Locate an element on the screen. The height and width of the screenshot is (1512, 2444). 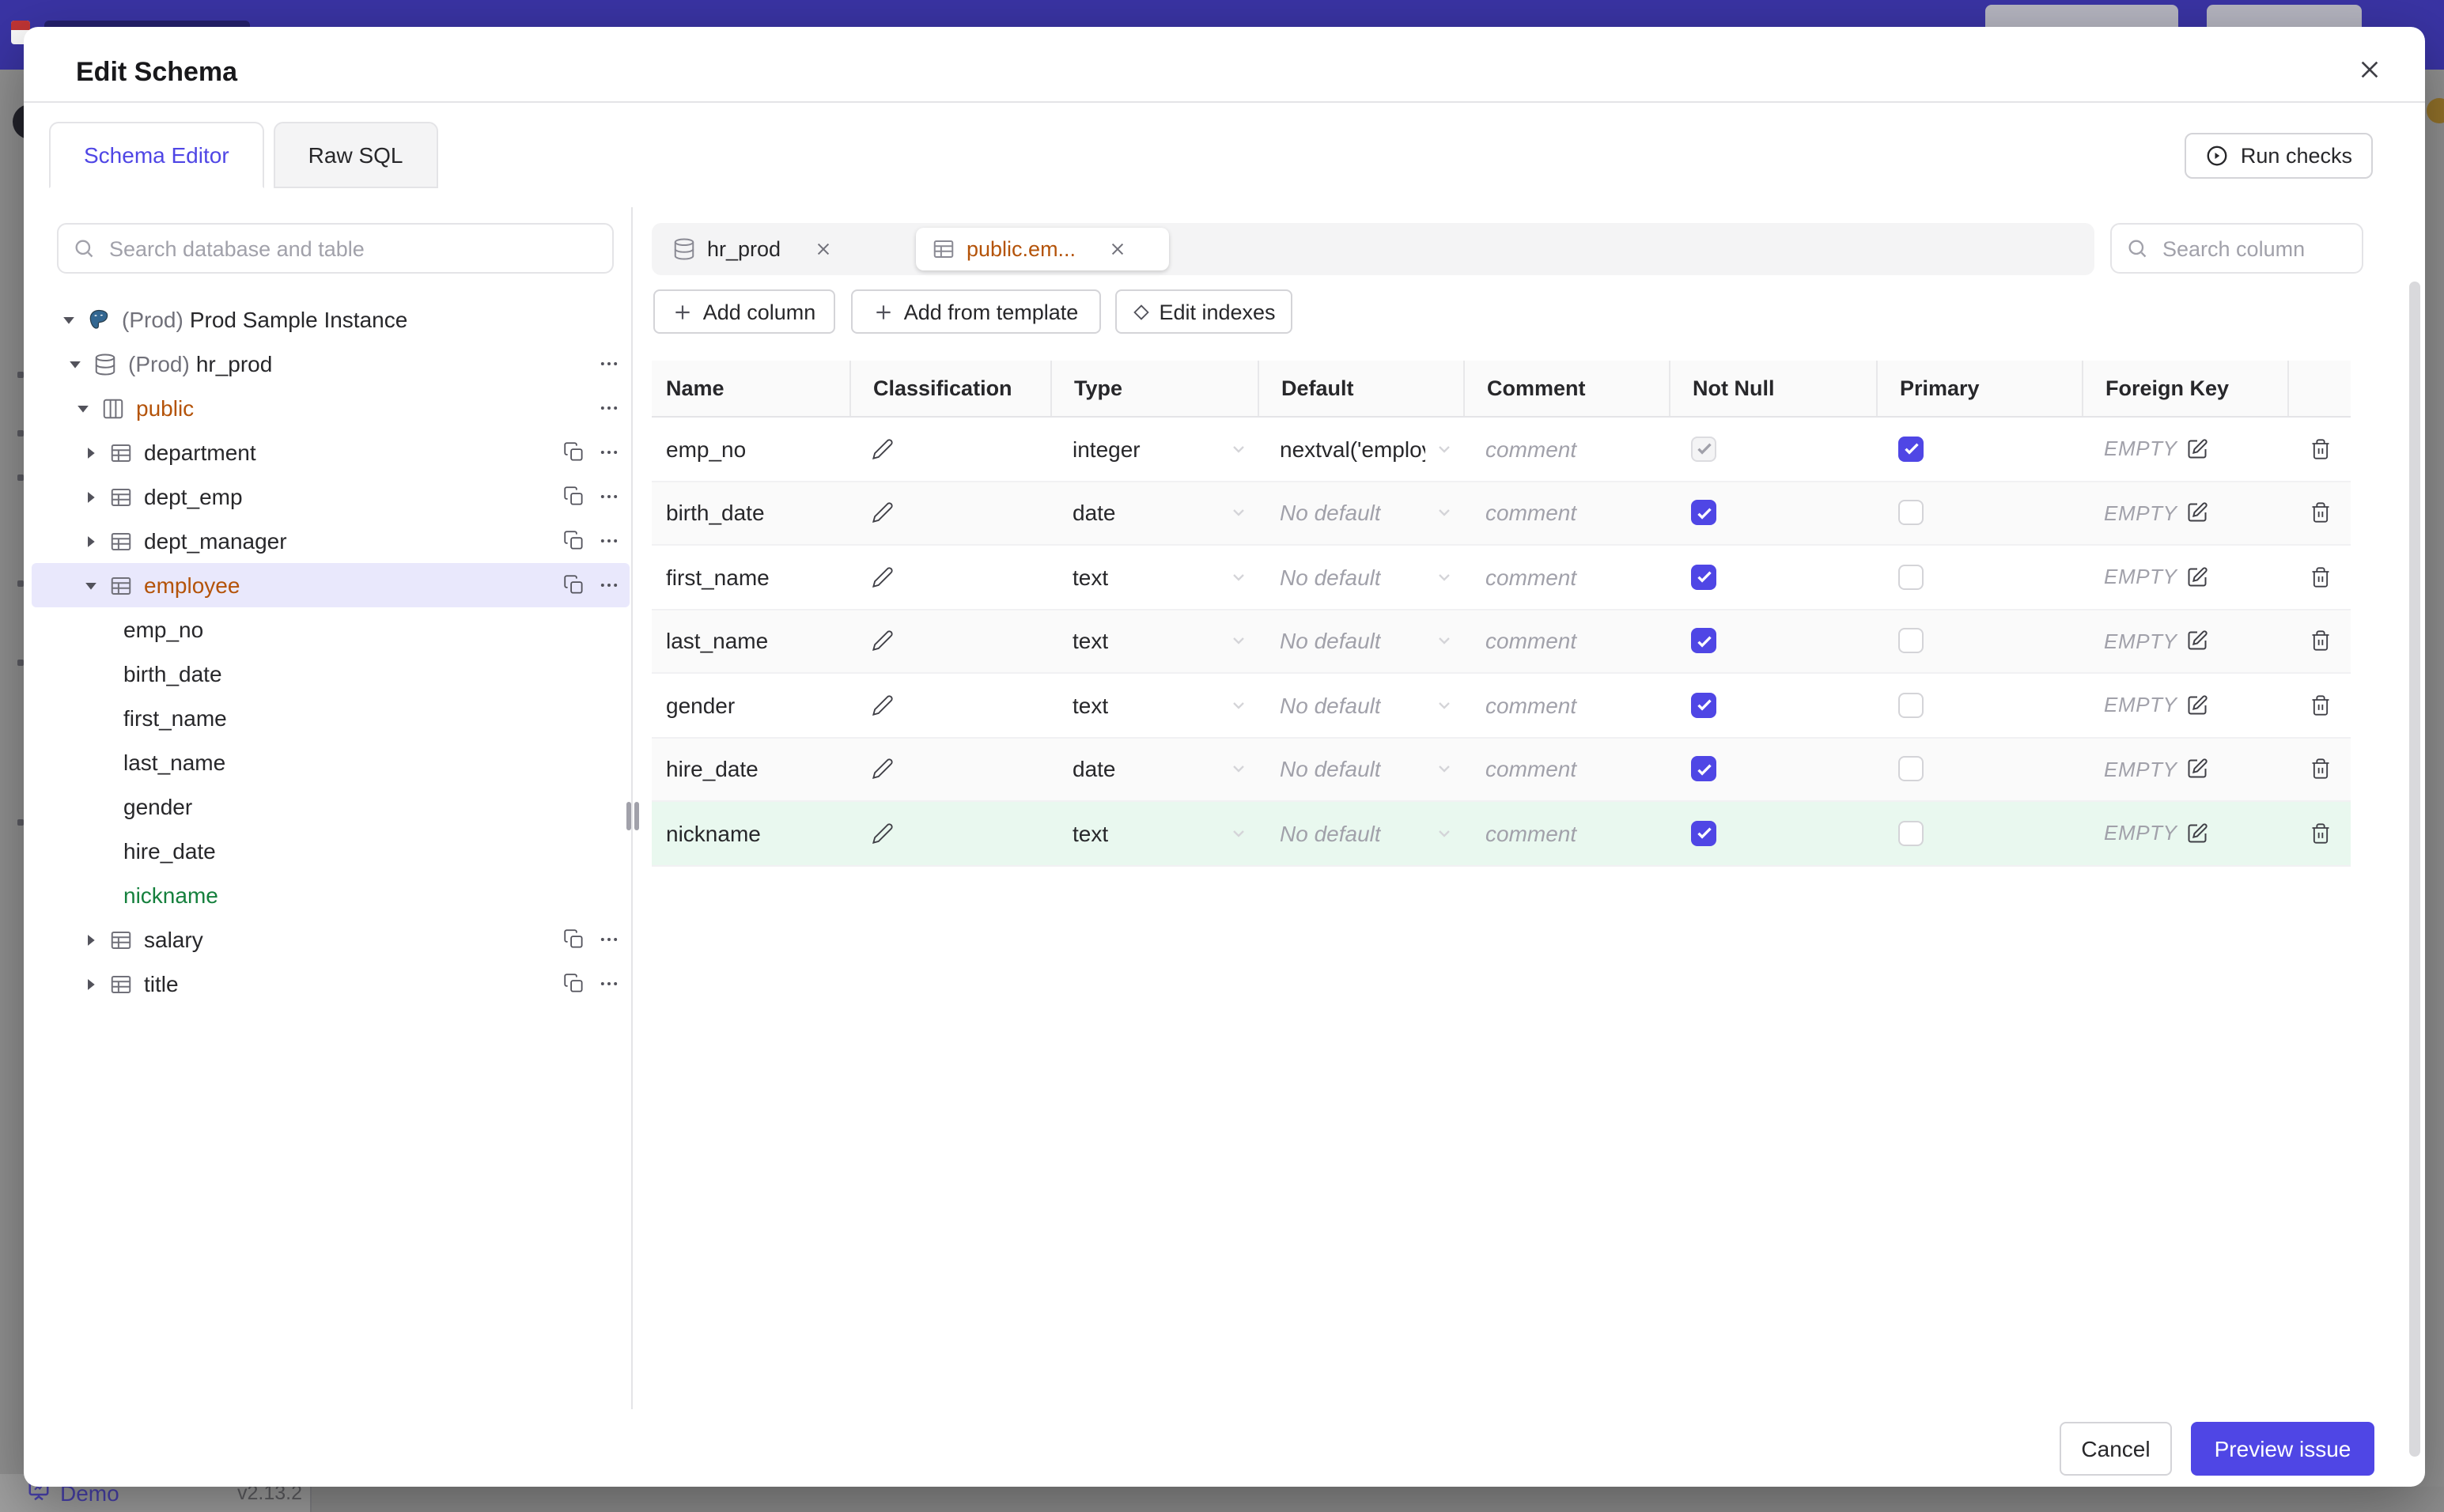
column-search-input is located at coordinates (2253, 249).